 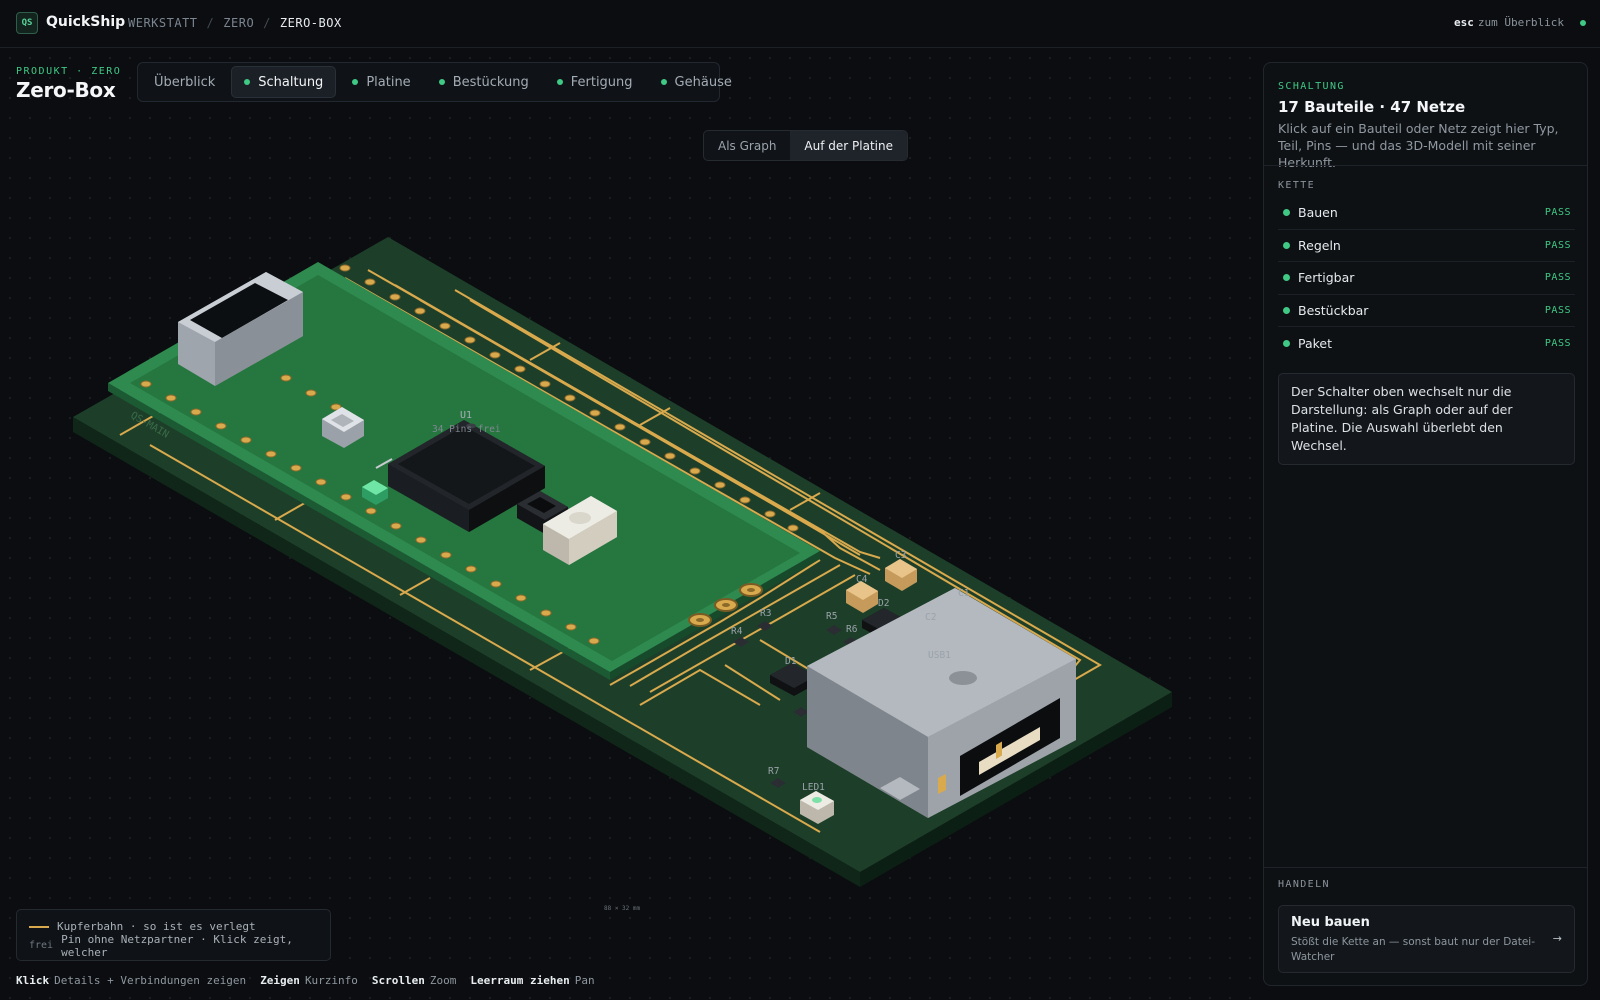 What do you see at coordinates (1583, 23) in the screenshot?
I see `connection-status-dot` at bounding box center [1583, 23].